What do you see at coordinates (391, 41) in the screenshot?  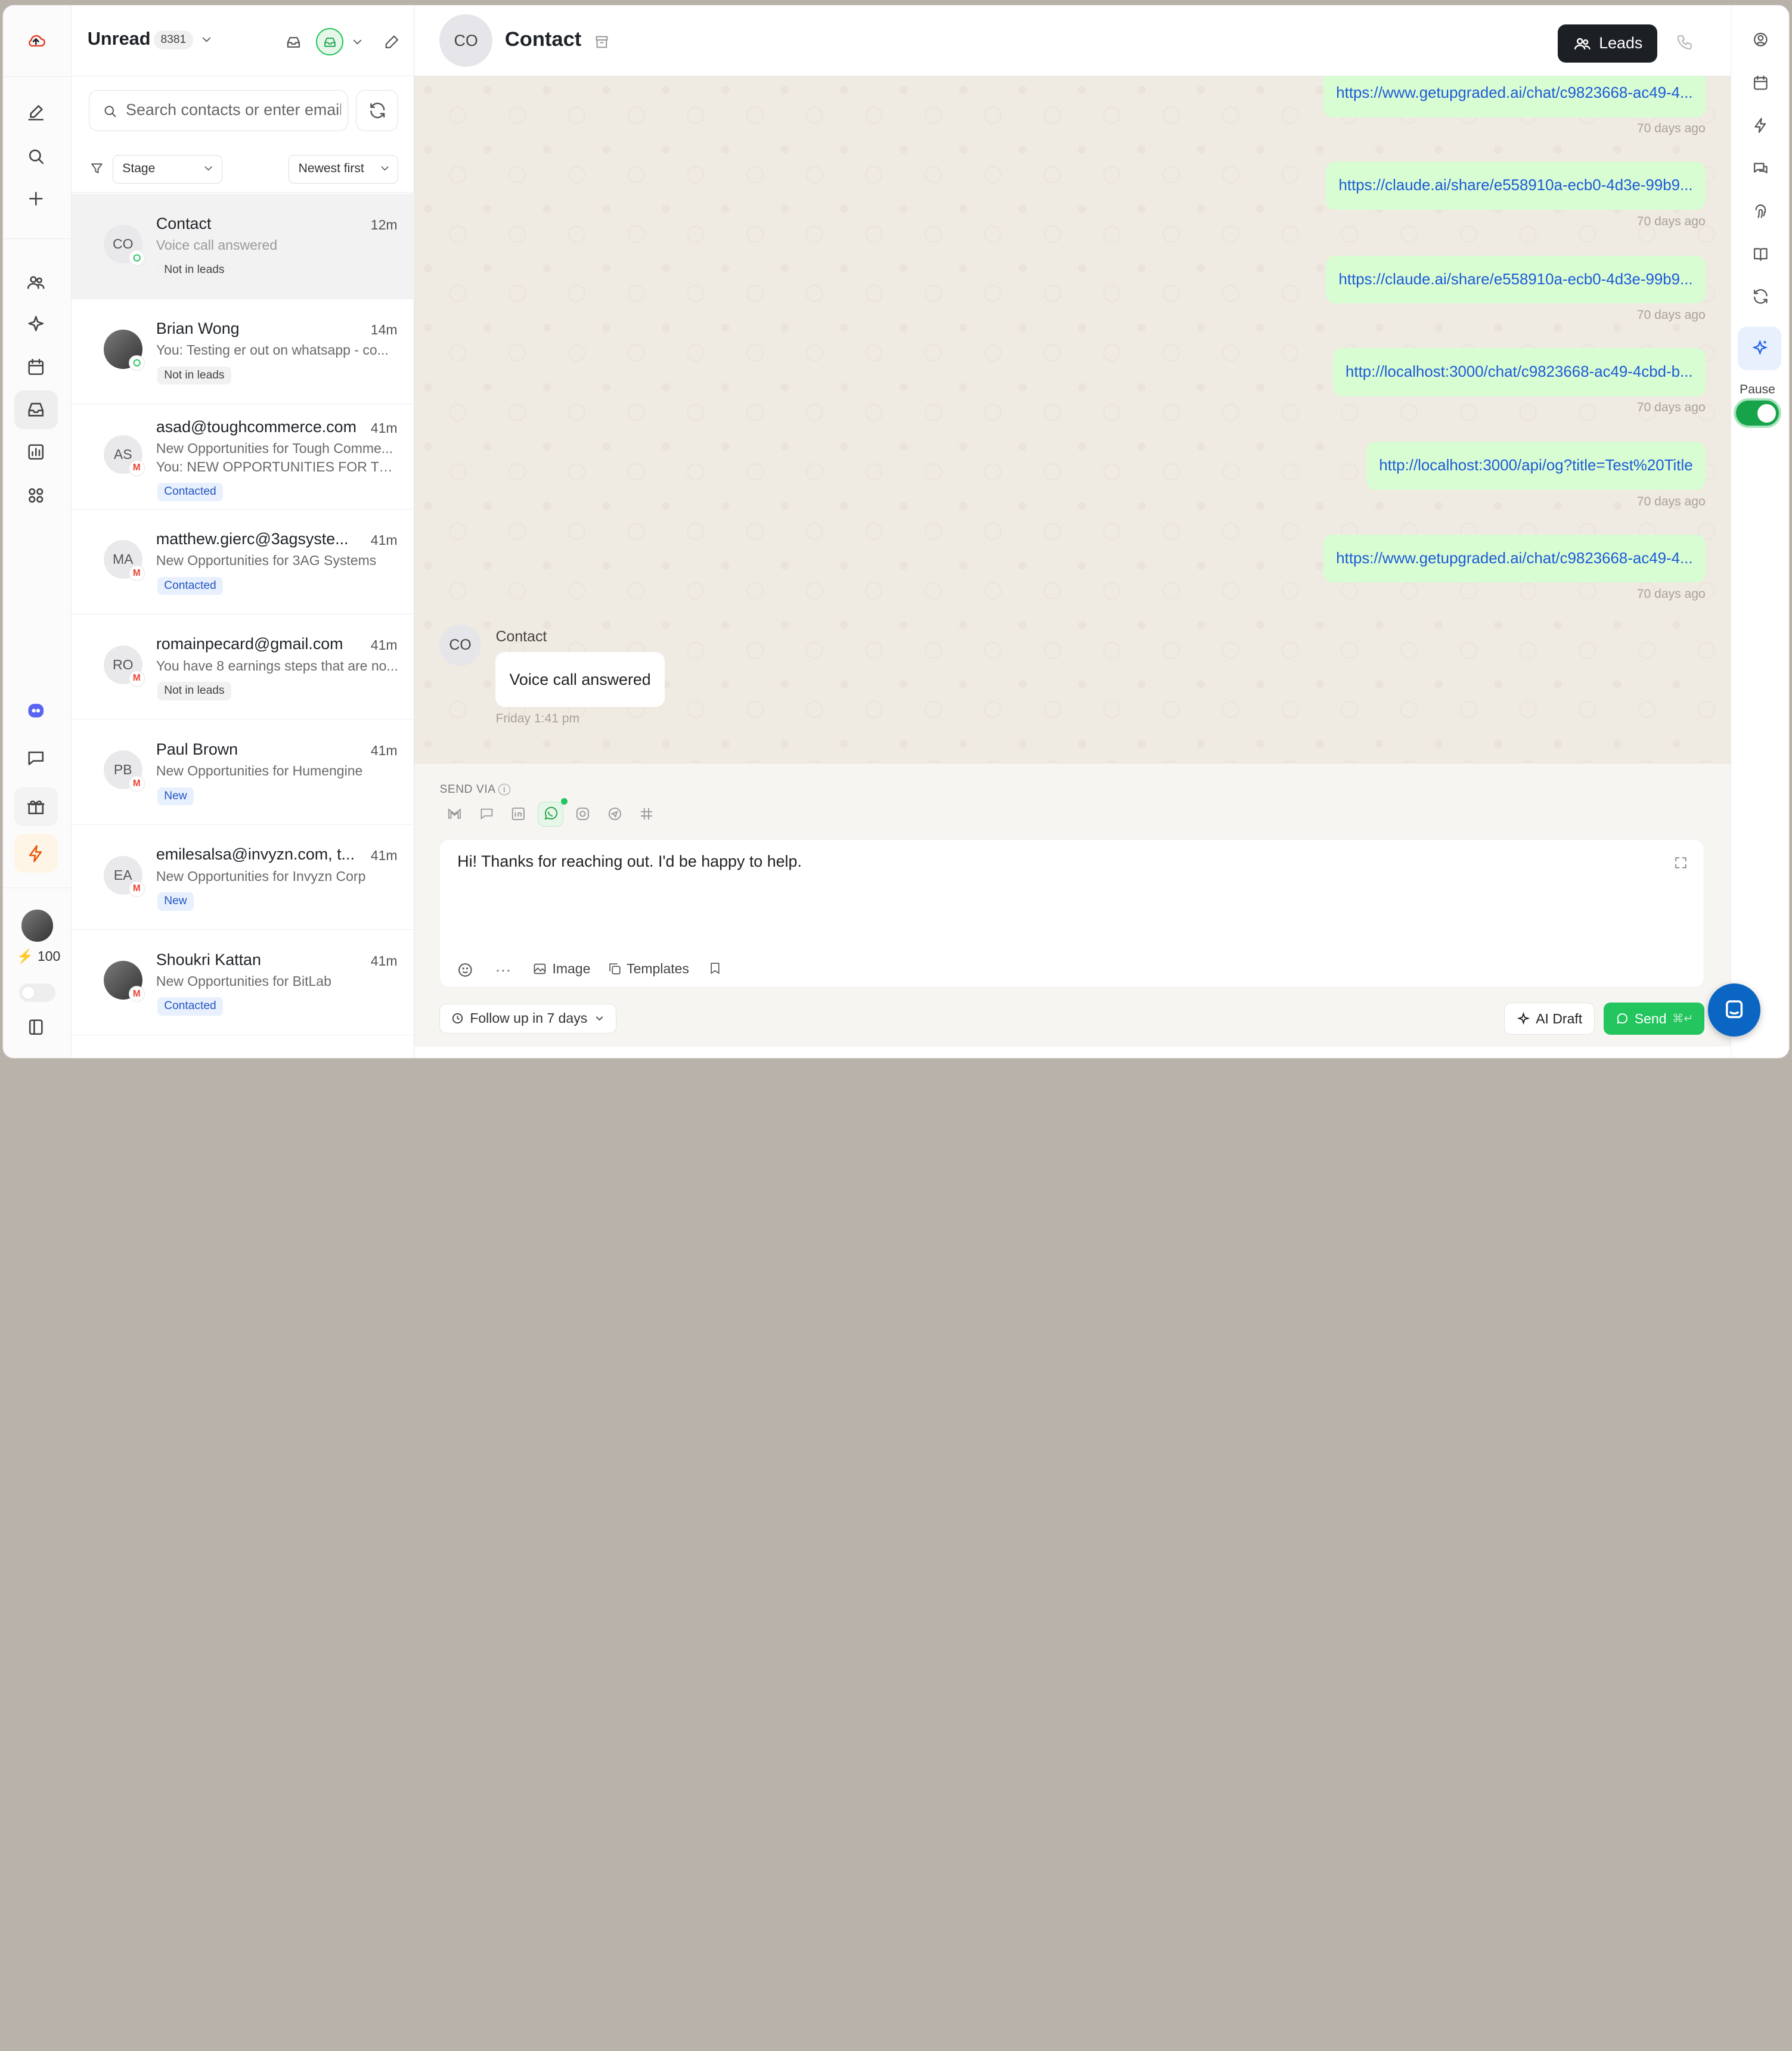 I see `new-message-pencil-icon` at bounding box center [391, 41].